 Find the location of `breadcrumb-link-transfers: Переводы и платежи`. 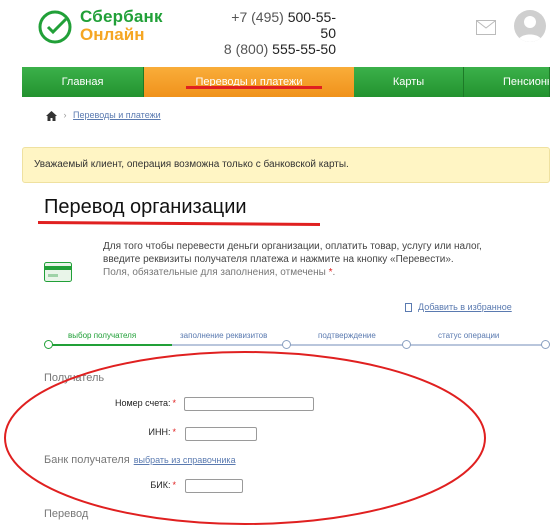

breadcrumb-link-transfers: Переводы и платежи is located at coordinates (117, 115).